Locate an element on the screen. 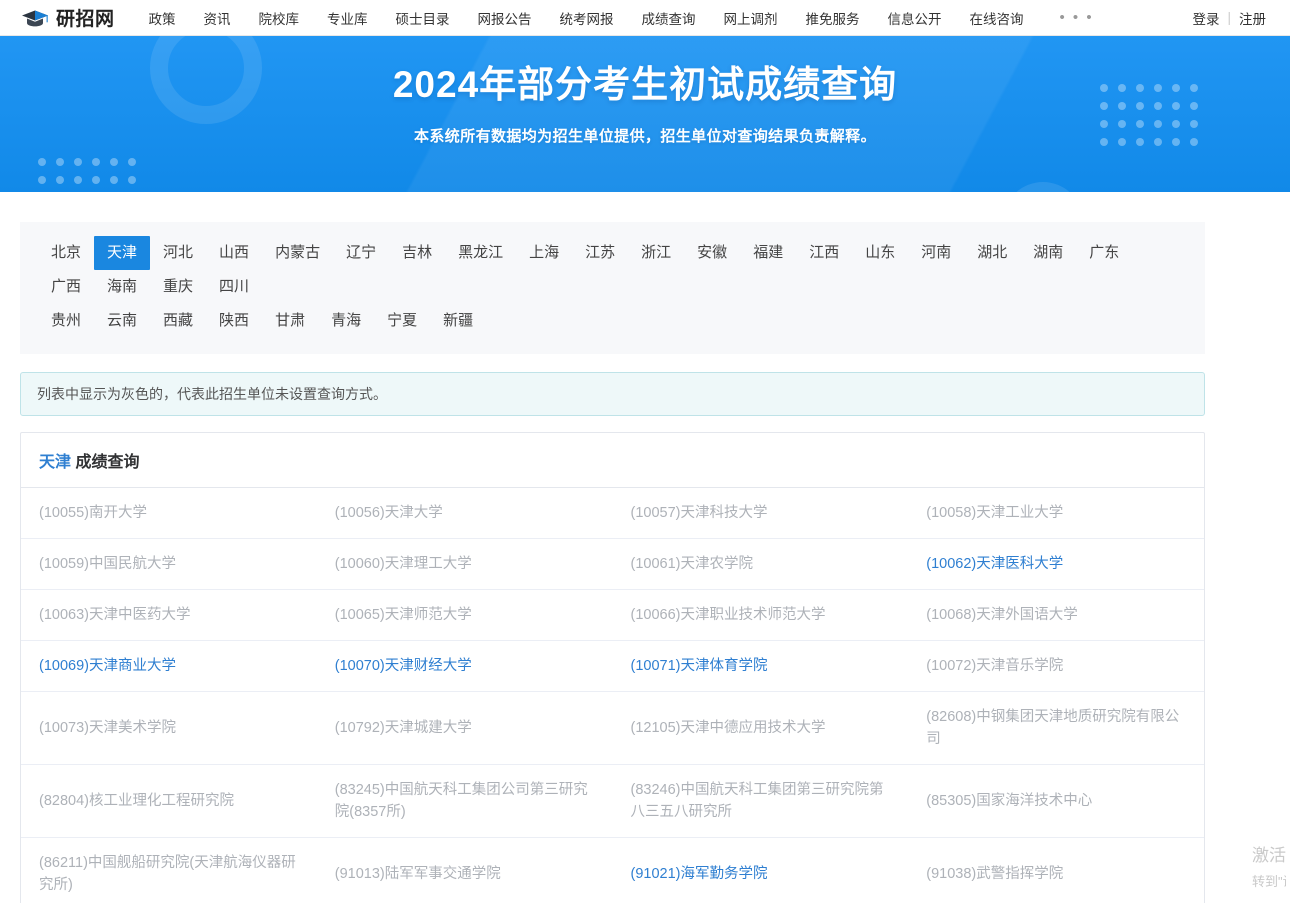 The image size is (1290, 903). province-tab: 辽宁 is located at coordinates (361, 253).